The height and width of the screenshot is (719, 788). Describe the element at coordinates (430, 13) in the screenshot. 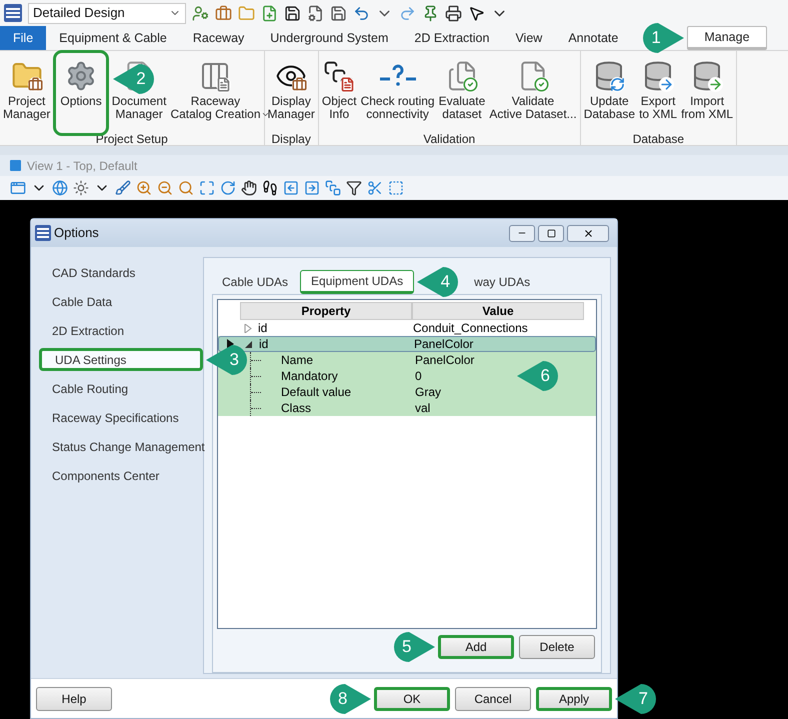

I see `pin-icon` at that location.